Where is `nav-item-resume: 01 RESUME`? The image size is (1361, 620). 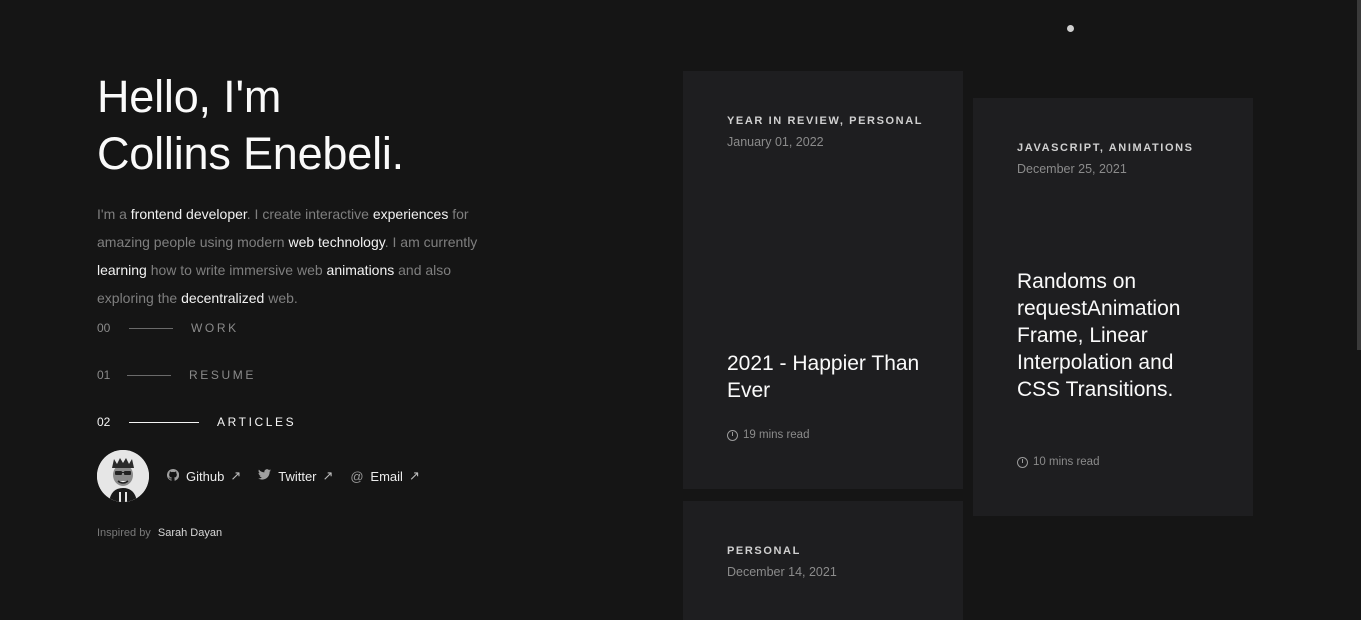
nav-item-resume: 01 RESUME is located at coordinates (196, 375).